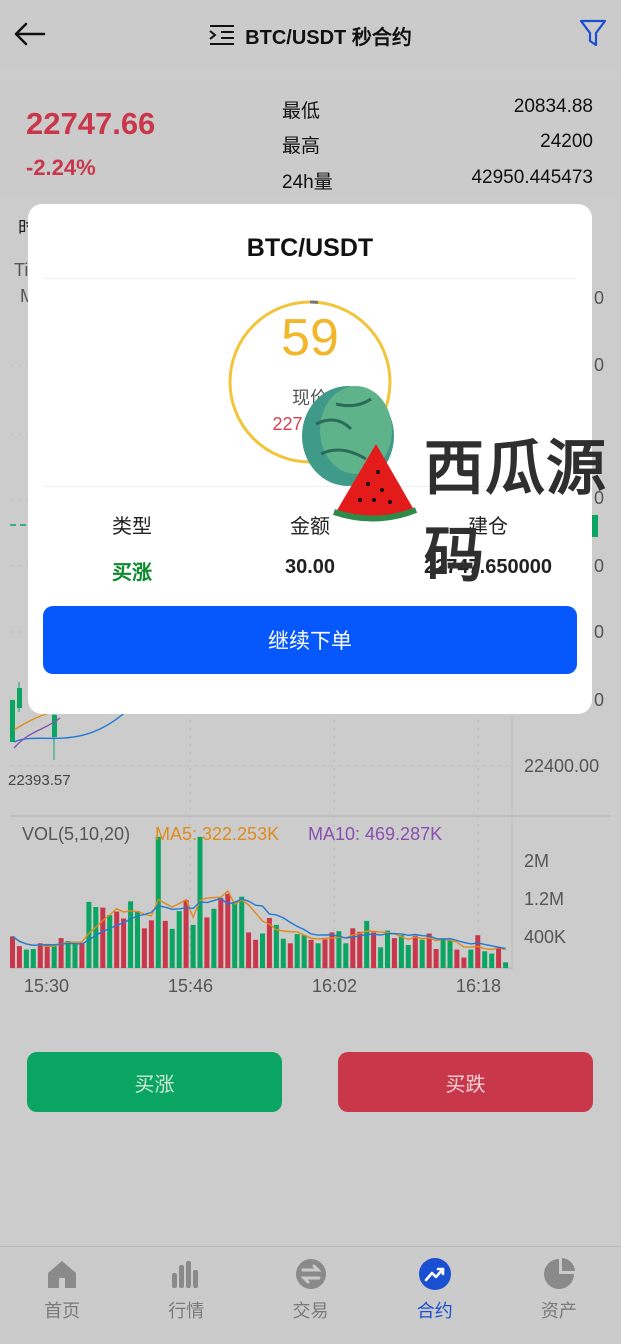 The height and width of the screenshot is (1344, 621). I want to click on stat-high-value: 24200, so click(566, 141).